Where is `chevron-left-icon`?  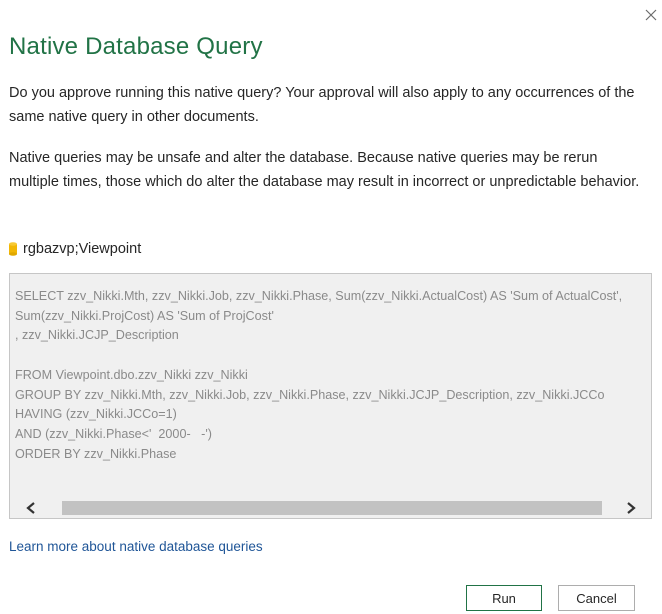
chevron-left-icon is located at coordinates (30, 508).